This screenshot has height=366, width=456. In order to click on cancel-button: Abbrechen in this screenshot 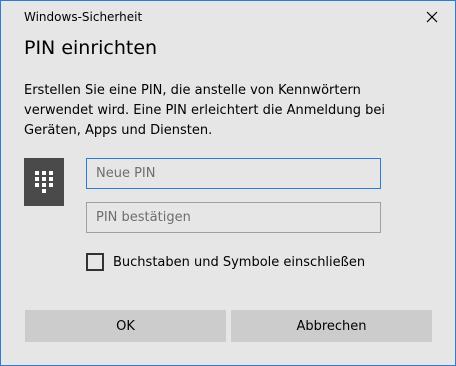, I will do `click(331, 326)`.